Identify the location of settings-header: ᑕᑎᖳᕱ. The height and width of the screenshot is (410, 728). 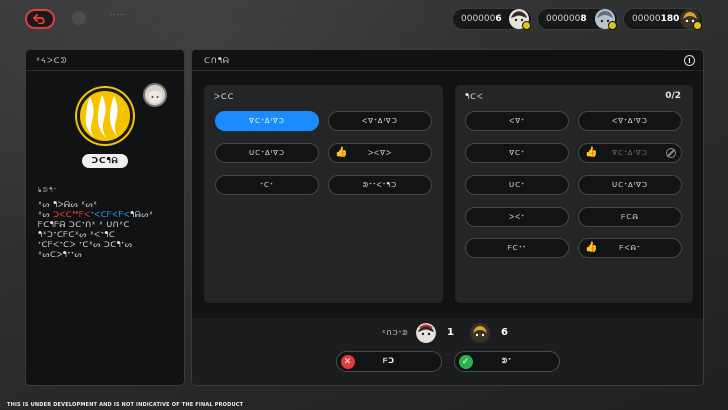
(217, 60).